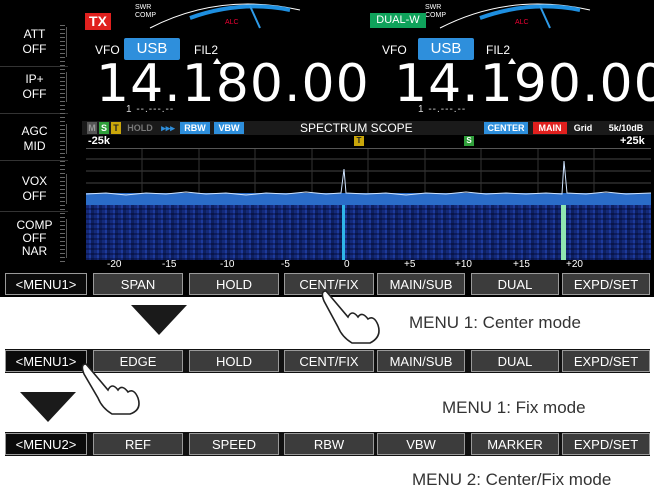  What do you see at coordinates (35, 189) in the screenshot?
I see `vox-button: VOX OFF` at bounding box center [35, 189].